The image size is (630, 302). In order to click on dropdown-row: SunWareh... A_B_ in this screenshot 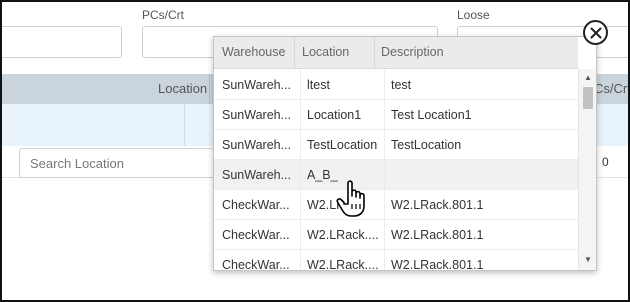, I will do `click(396, 175)`.